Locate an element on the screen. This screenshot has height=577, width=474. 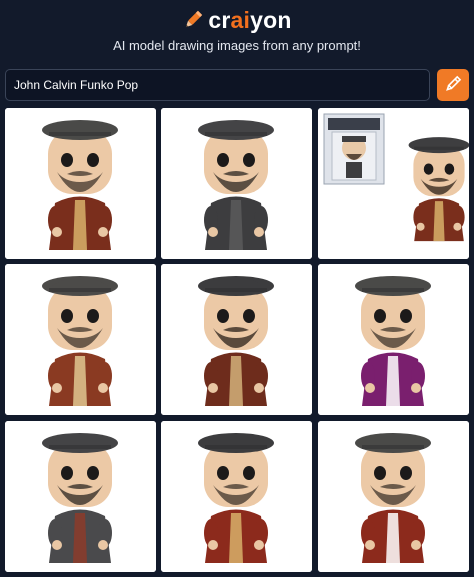
prompt-input is located at coordinates (217, 85).